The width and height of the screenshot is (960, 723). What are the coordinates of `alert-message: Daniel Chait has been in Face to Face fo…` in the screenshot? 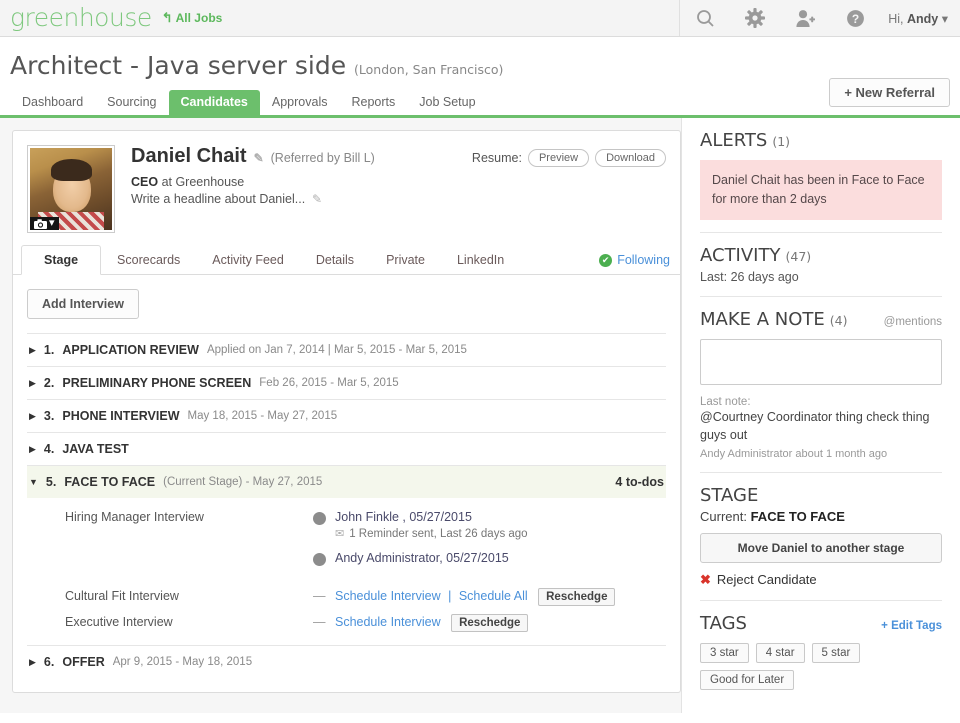 It's located at (821, 190).